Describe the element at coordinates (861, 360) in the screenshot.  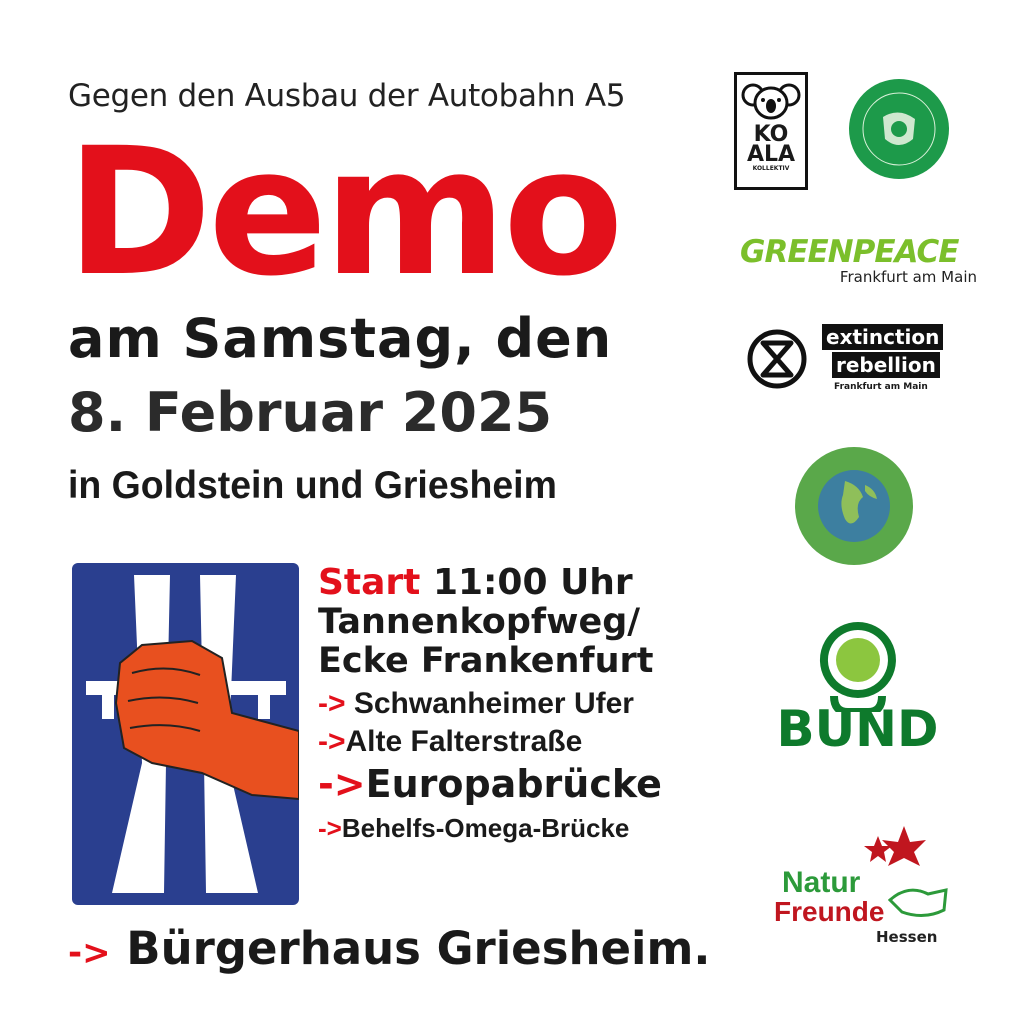
I see `extinction-rebellion-logo: extinction rebellion Frankfurt am Main` at that location.